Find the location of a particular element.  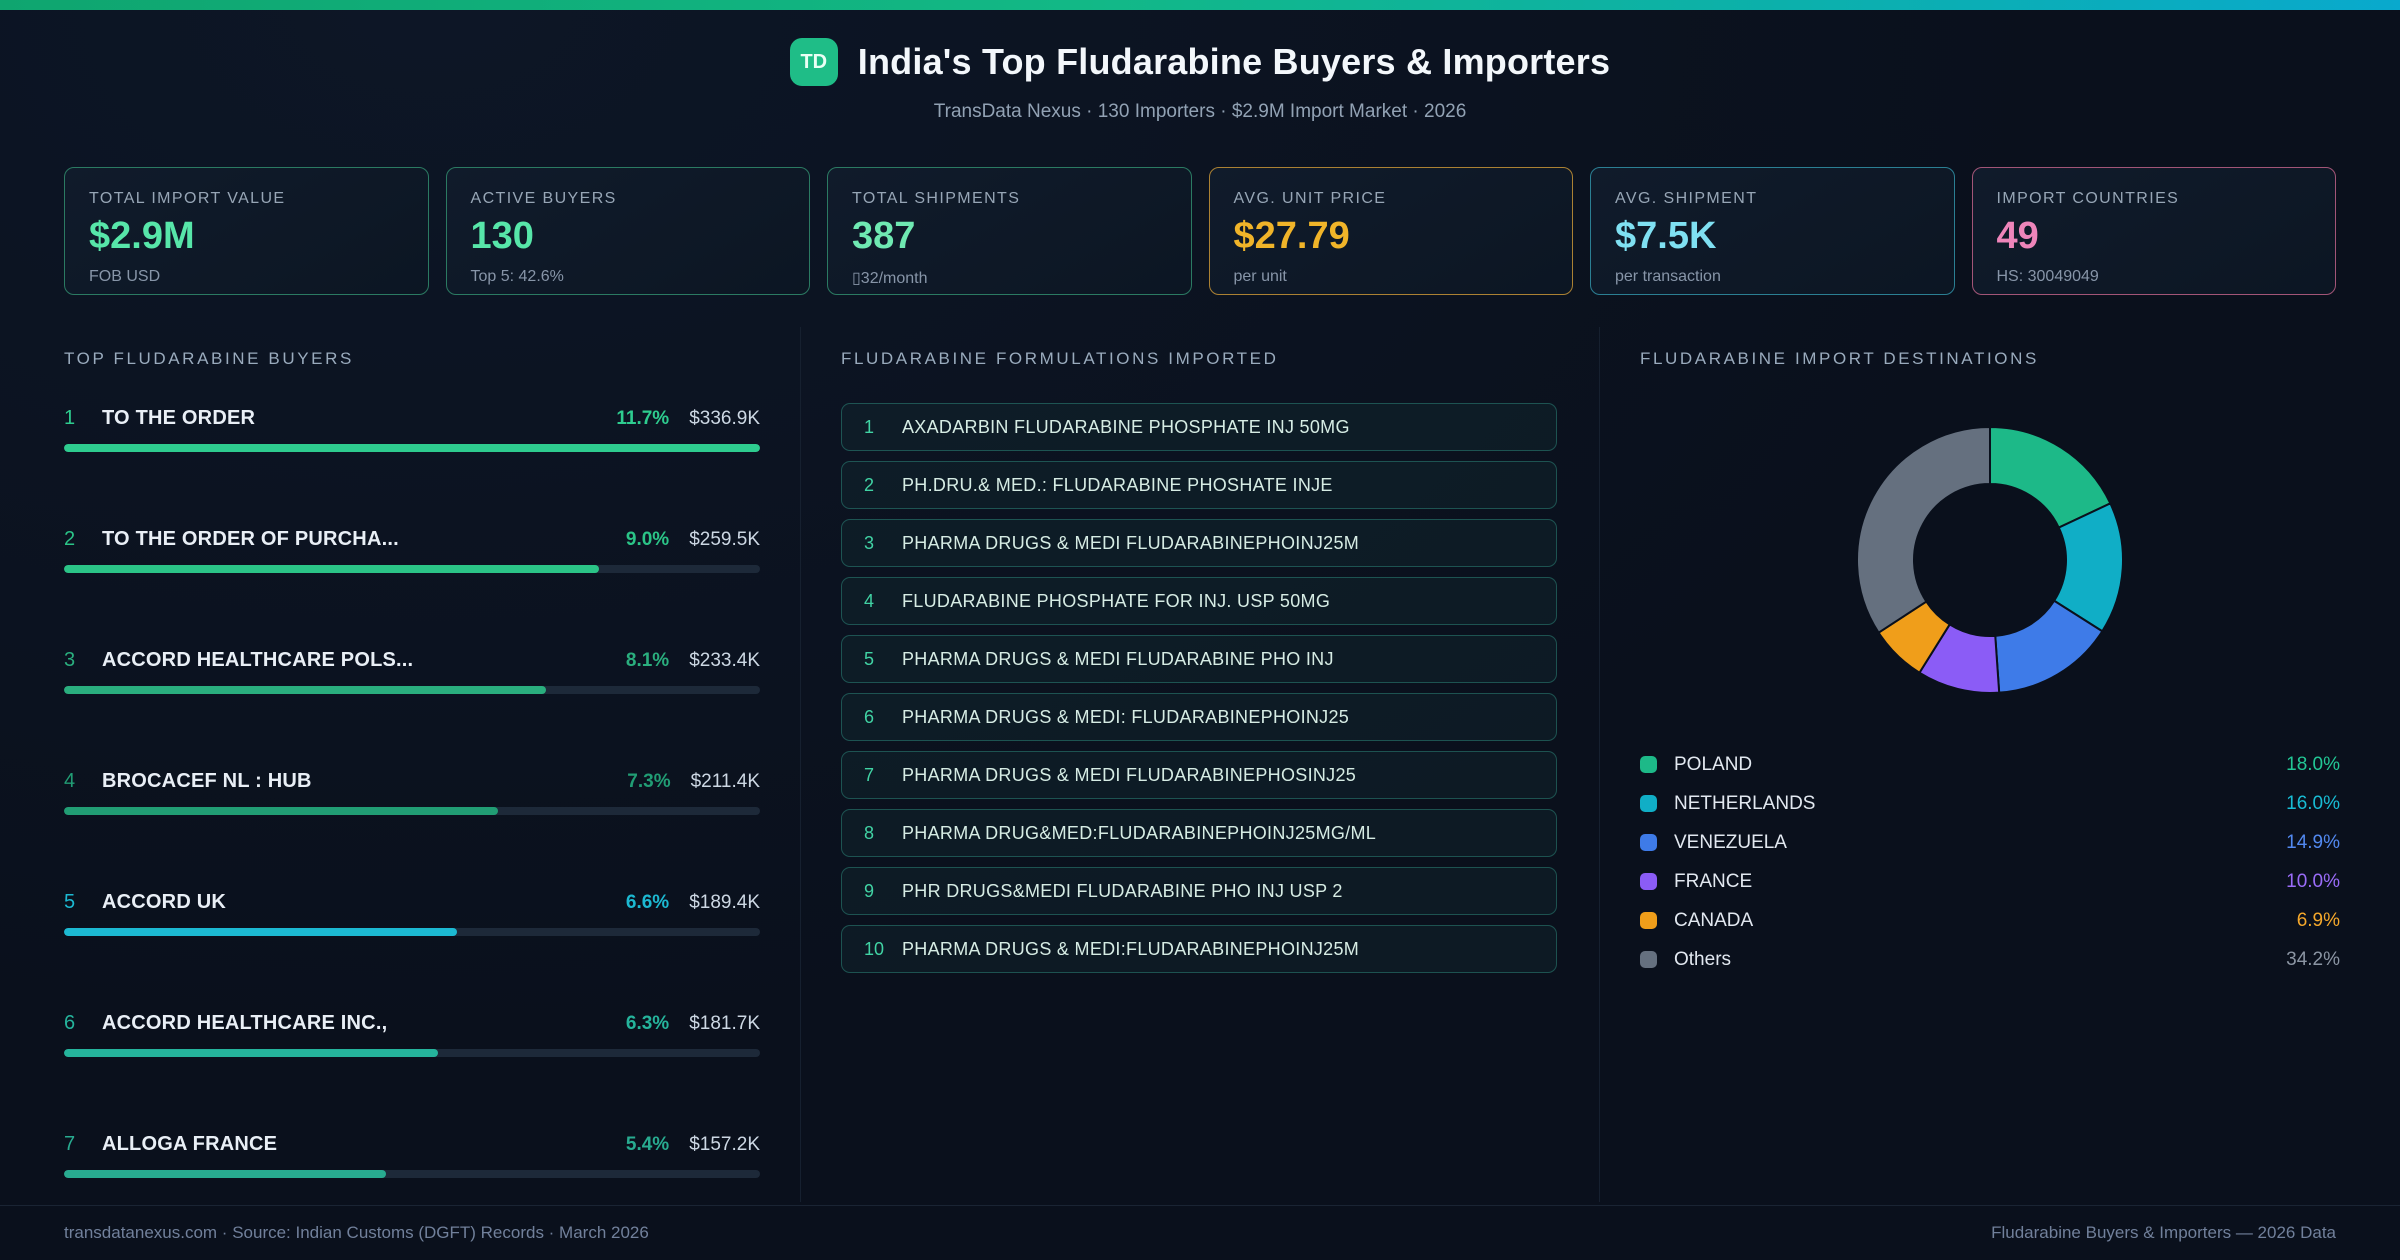

buyer-rank: 2 is located at coordinates (70, 539).